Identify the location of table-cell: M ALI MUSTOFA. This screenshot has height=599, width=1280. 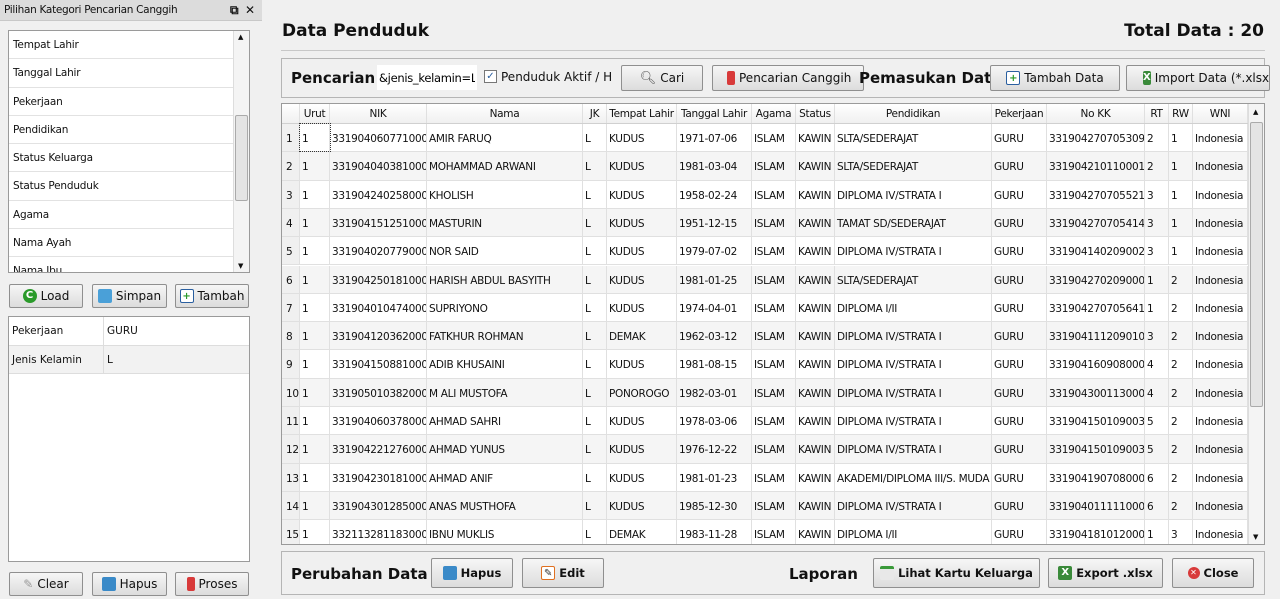
(505, 392).